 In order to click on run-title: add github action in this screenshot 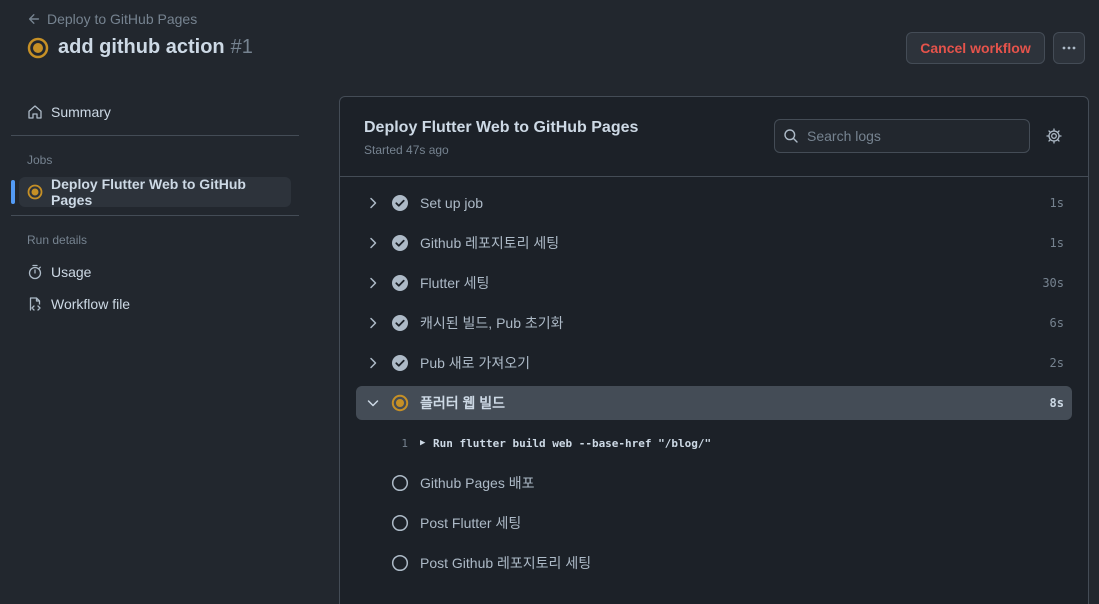, I will do `click(141, 47)`.